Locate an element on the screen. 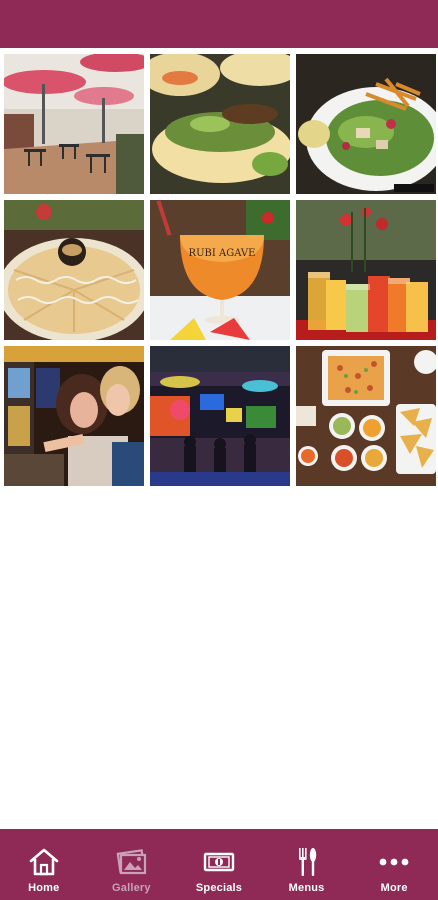  tab-more-label: More is located at coordinates (394, 888).